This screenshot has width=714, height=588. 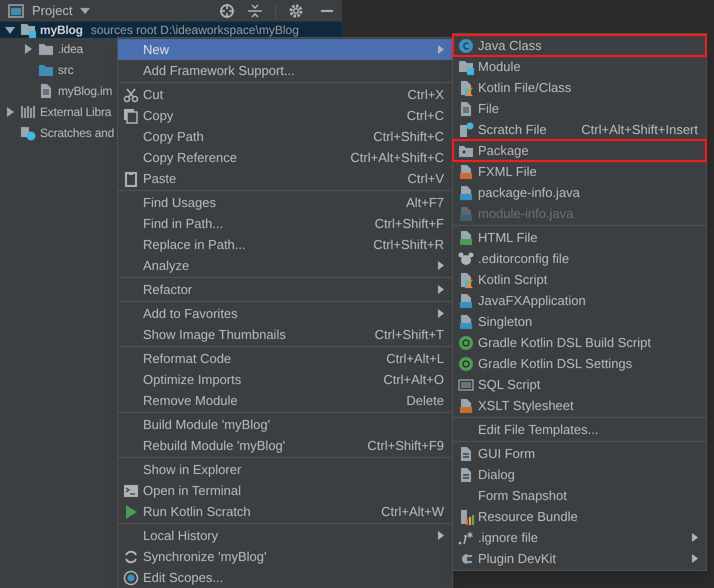 I want to click on tree-item-label: .idea, so click(x=71, y=49).